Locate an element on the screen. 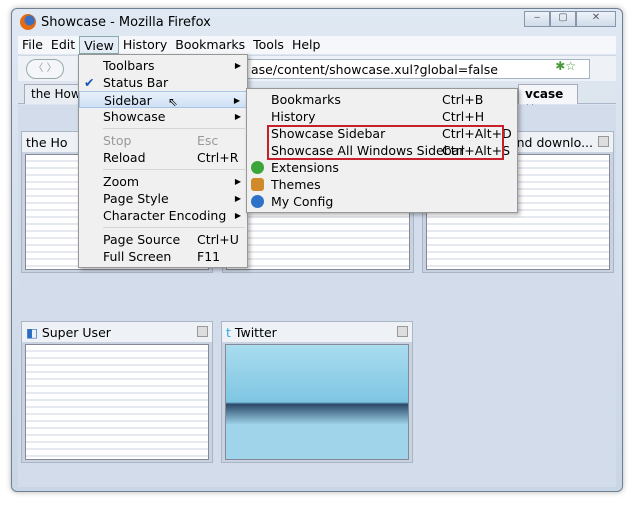 The height and width of the screenshot is (508, 640). menu-label: Zoom is located at coordinates (121, 181).